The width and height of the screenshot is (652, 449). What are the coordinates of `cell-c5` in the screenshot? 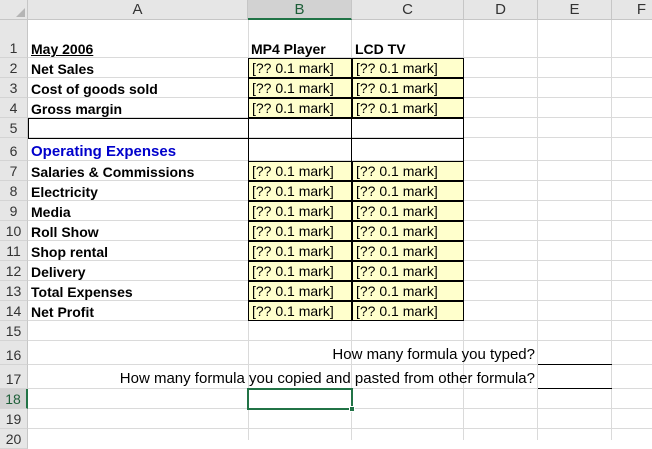 It's located at (407, 128).